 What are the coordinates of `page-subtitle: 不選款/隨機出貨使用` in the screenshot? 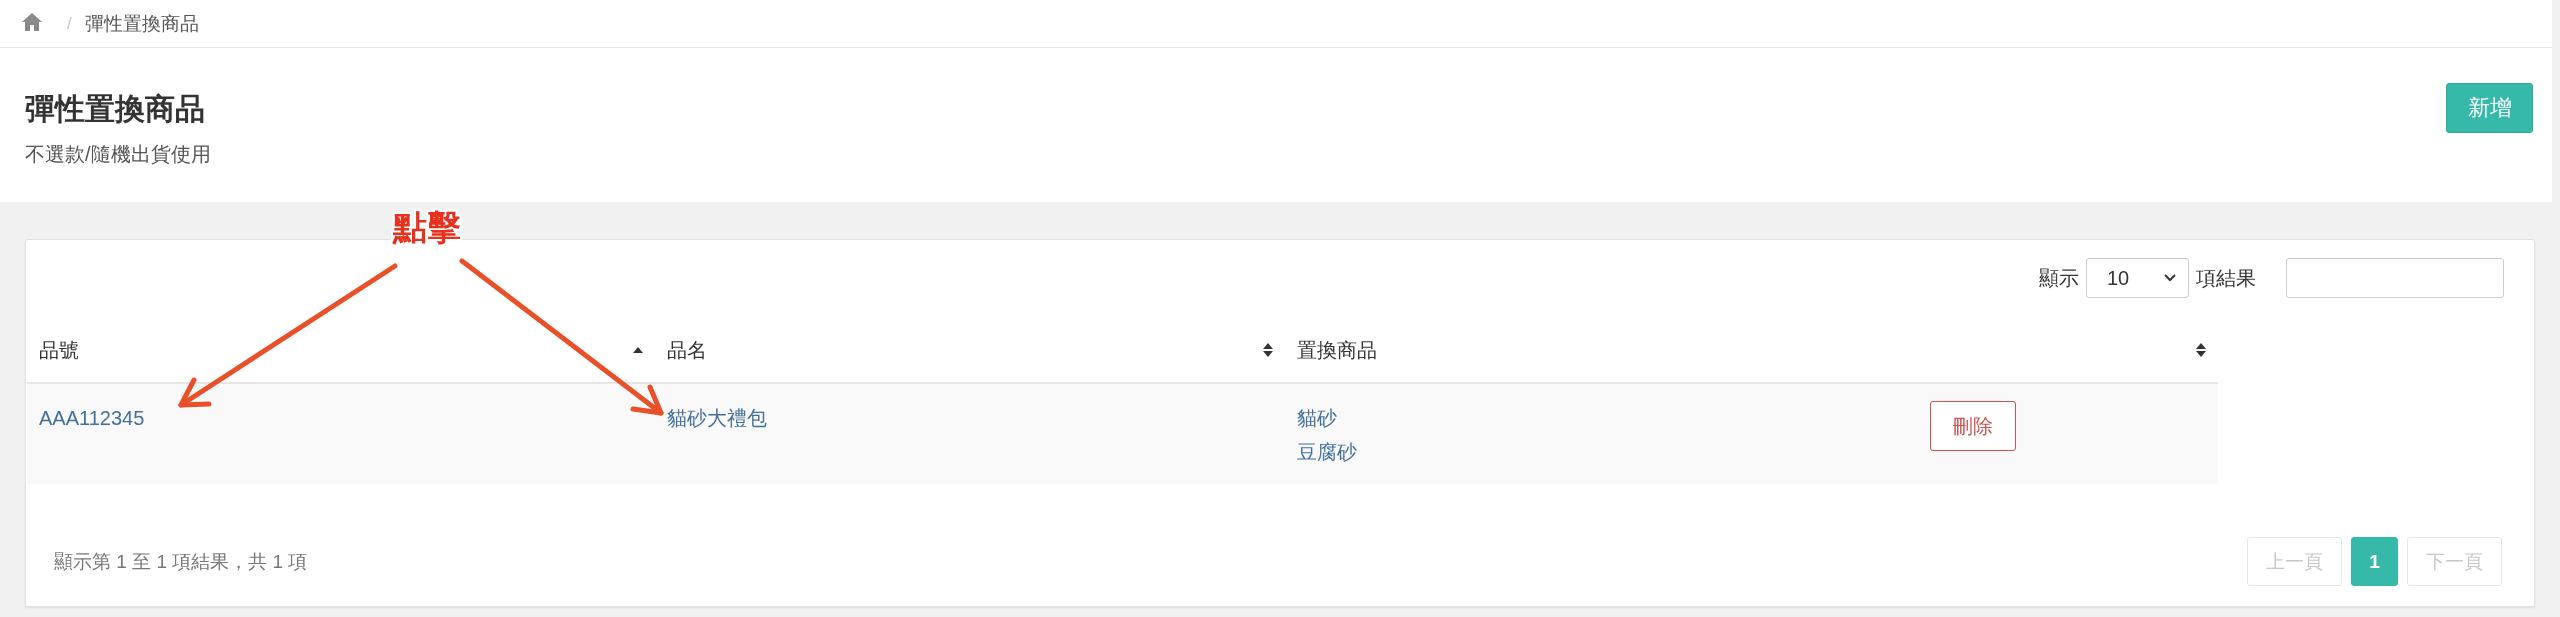 It's located at (118, 154).